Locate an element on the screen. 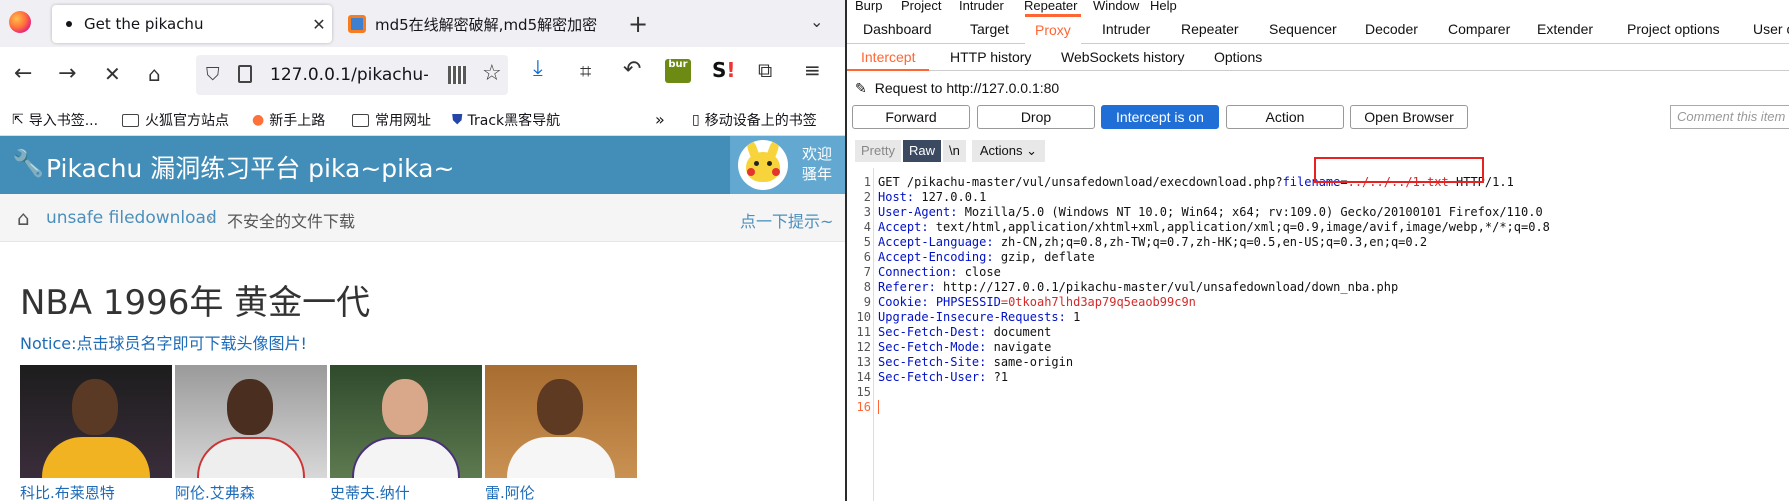 This screenshot has width=1789, height=501. menu-burp: Burp is located at coordinates (868, 6).